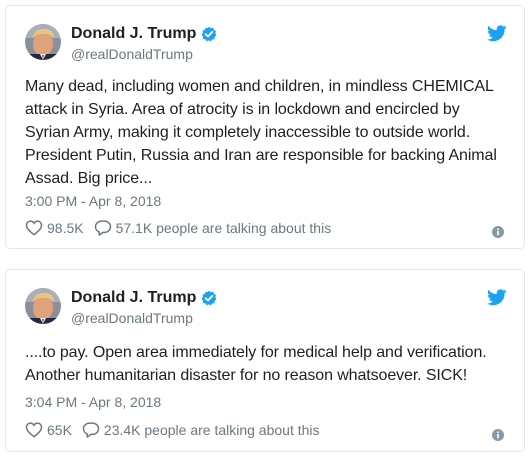 Image resolution: width=532 pixels, height=457 pixels. I want to click on talking-count: 57.1K people are talking about this, so click(224, 228).